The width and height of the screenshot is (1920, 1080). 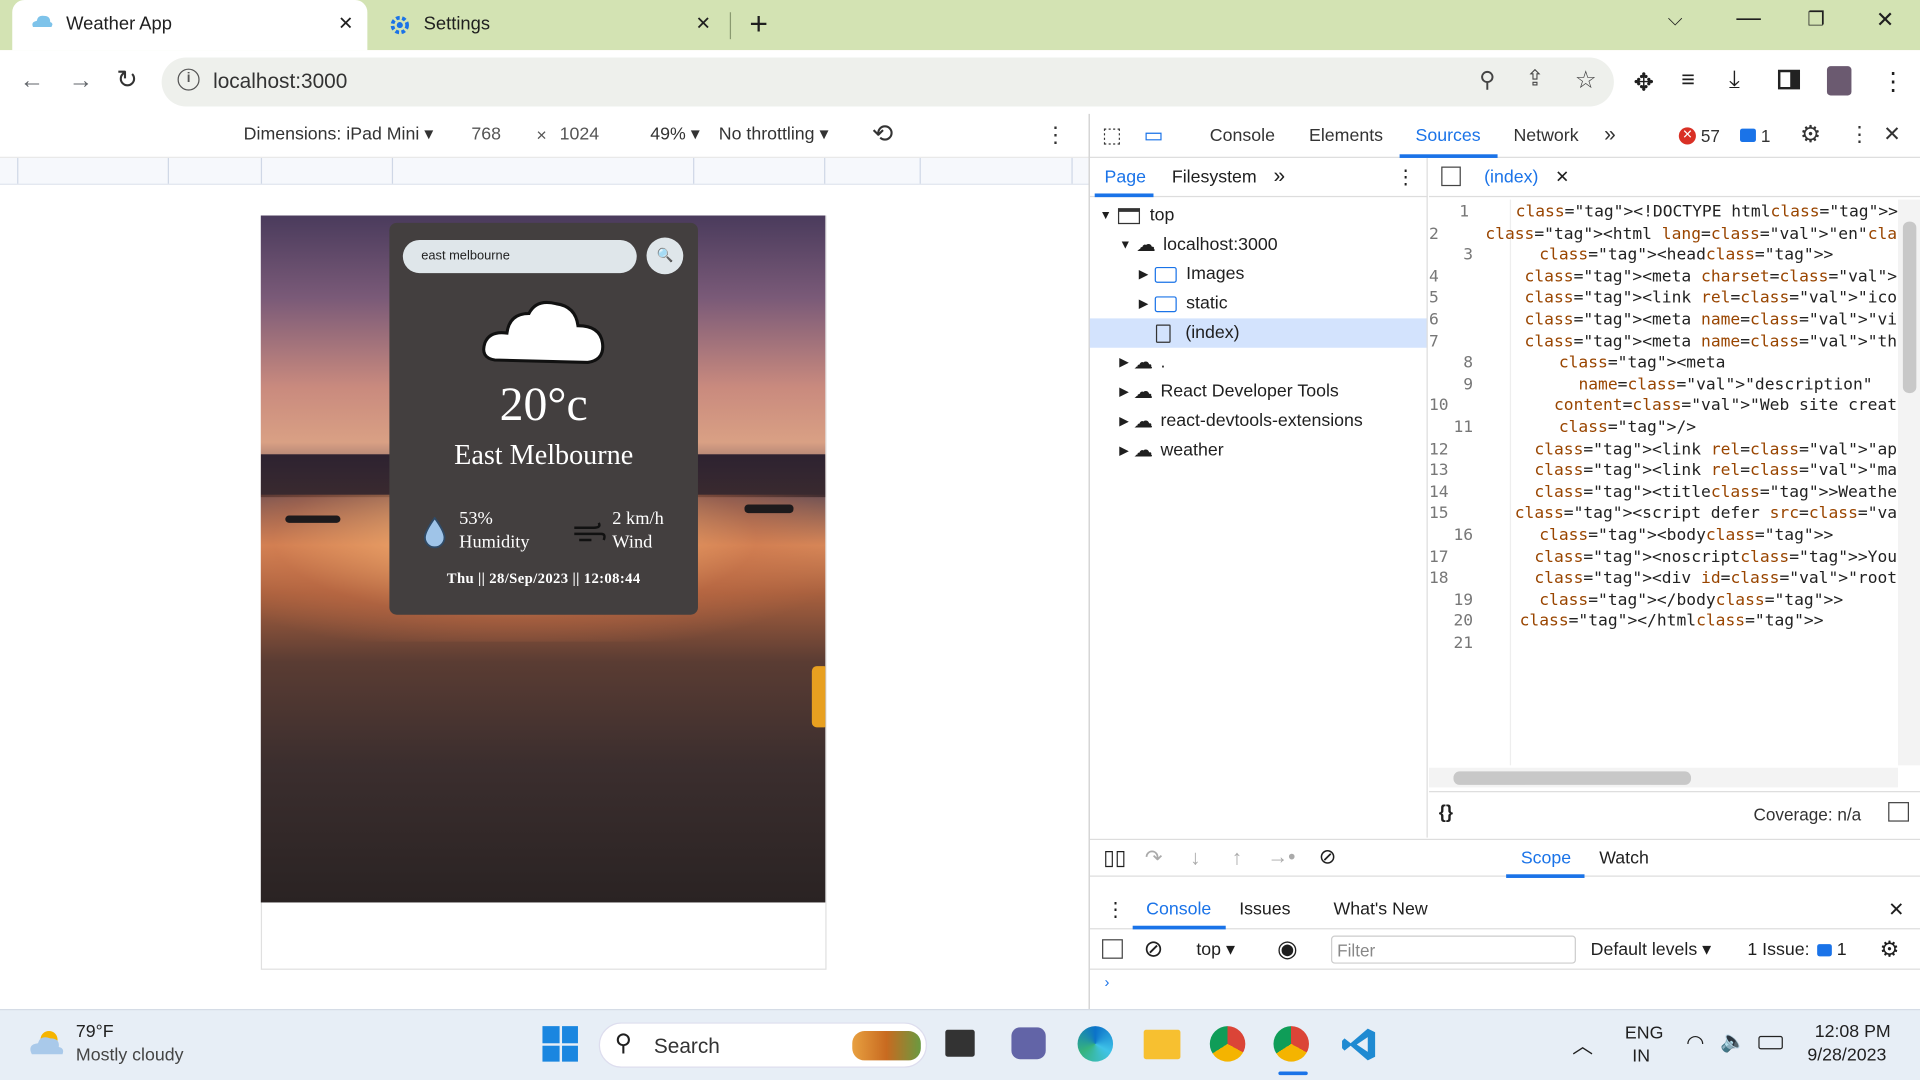 What do you see at coordinates (1451, 624) in the screenshot?
I see `line-number: 20` at bounding box center [1451, 624].